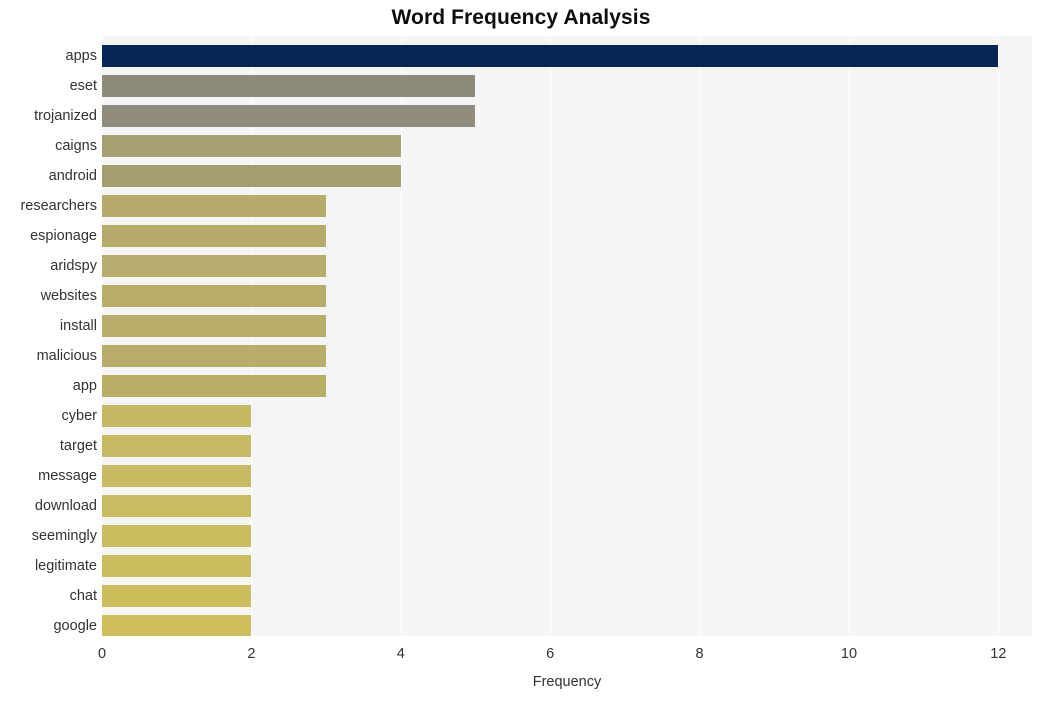 The width and height of the screenshot is (1042, 701). What do you see at coordinates (81, 56) in the screenshot?
I see `y-tick-label-apps: apps` at bounding box center [81, 56].